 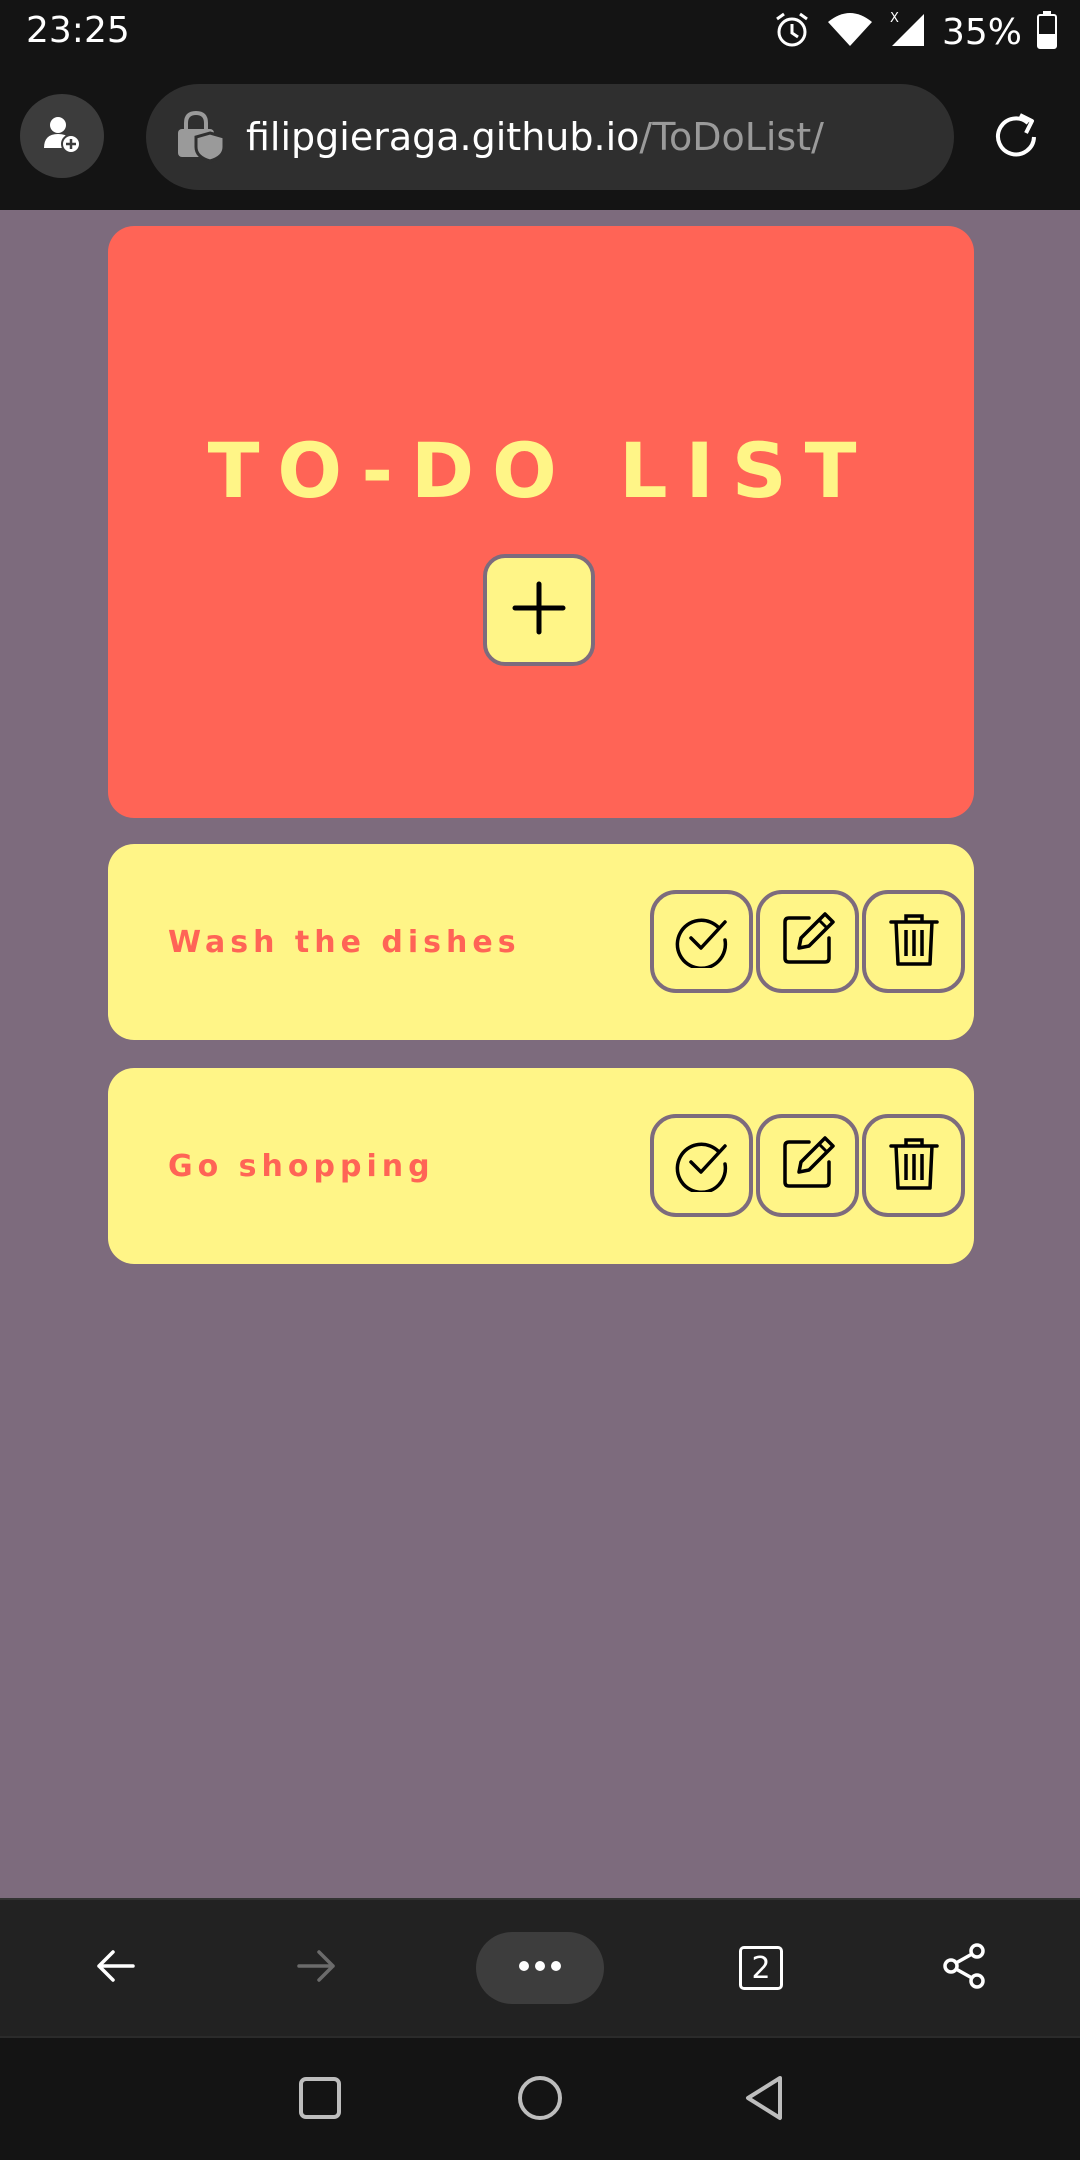 I want to click on add-task-button, so click(x=539, y=610).